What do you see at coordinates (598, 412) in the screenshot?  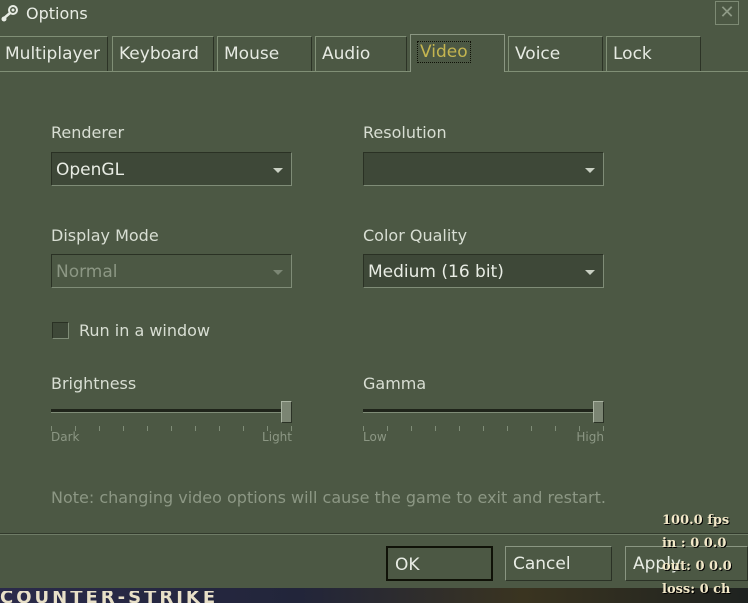 I see `gamma-slider-thumb` at bounding box center [598, 412].